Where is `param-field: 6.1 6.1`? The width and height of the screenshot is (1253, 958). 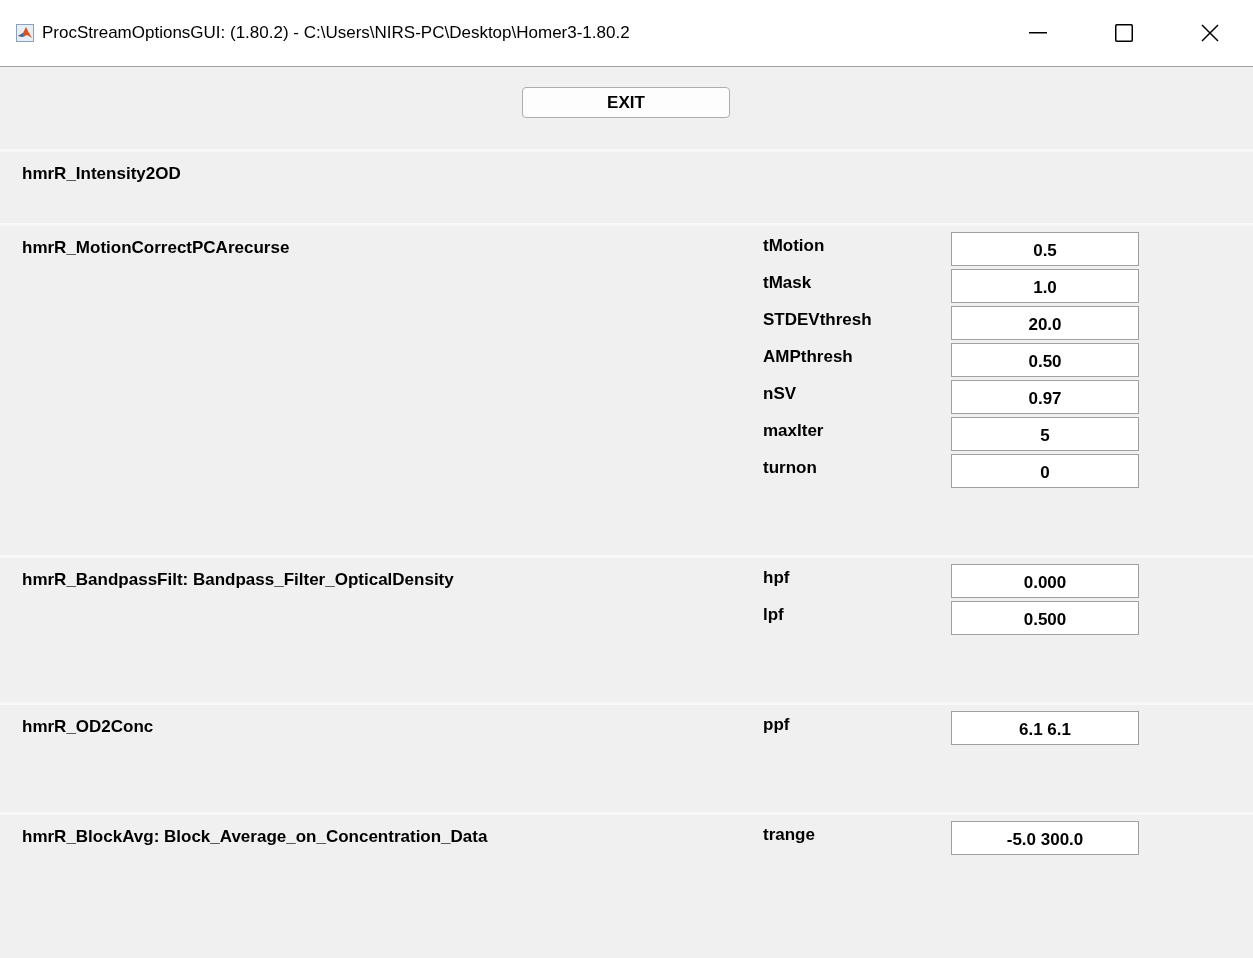 param-field: 6.1 6.1 is located at coordinates (1045, 728).